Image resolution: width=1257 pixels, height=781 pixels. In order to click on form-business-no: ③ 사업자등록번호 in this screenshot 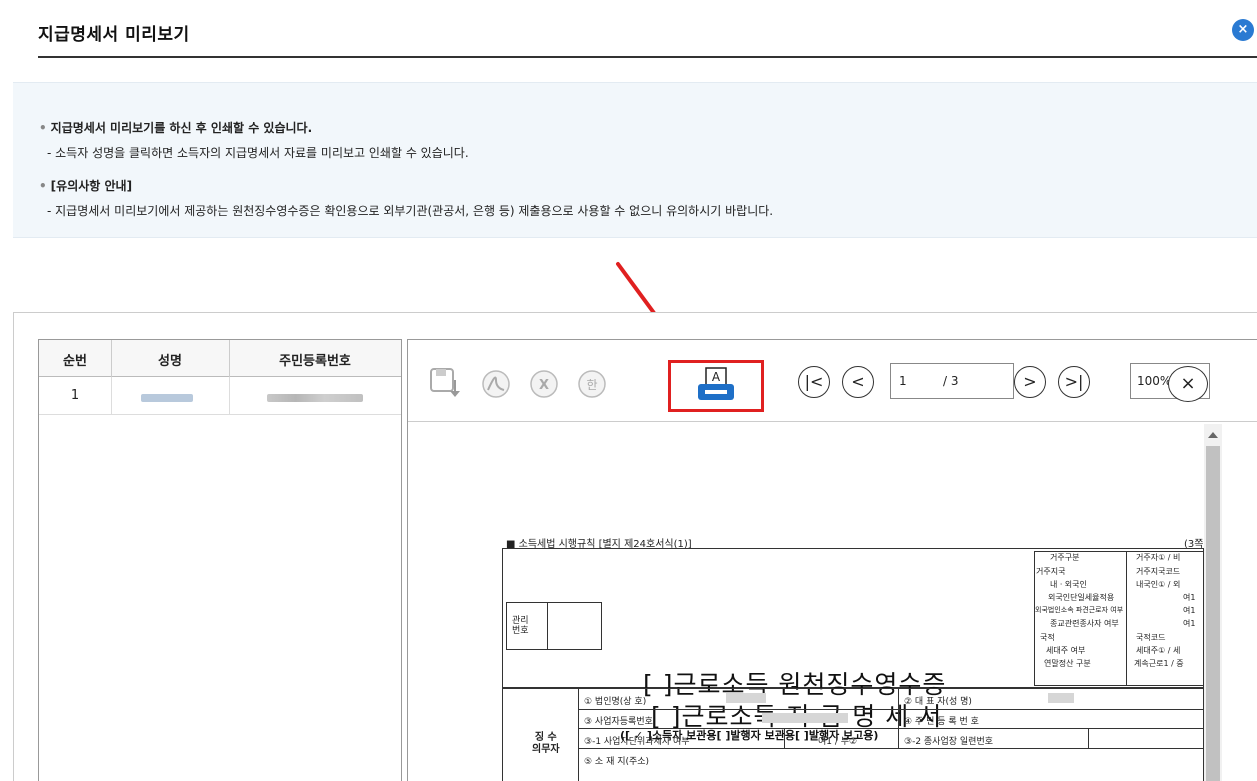, I will do `click(618, 722)`.